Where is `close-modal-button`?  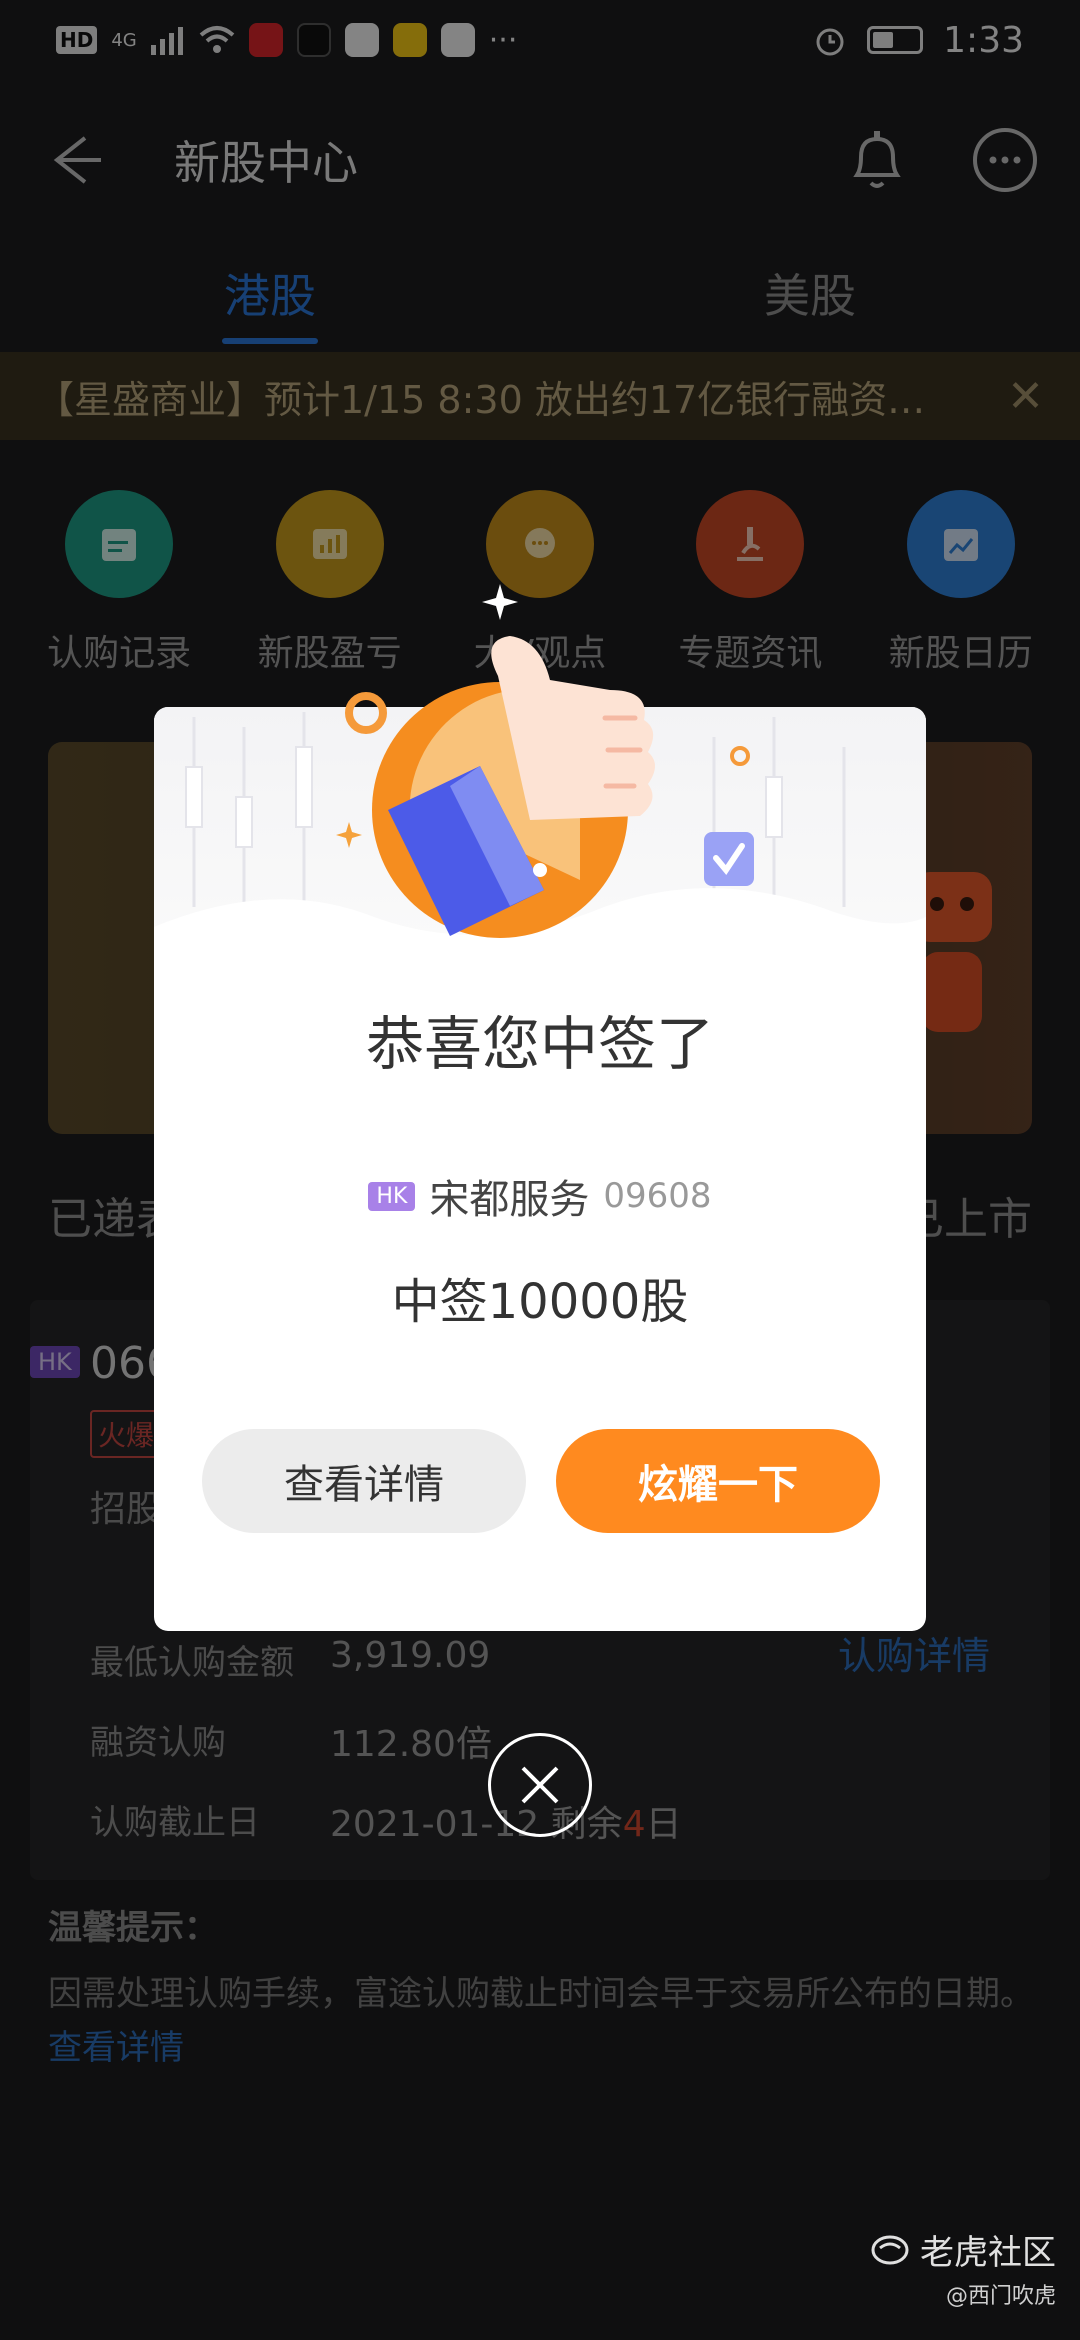
close-modal-button is located at coordinates (540, 1785).